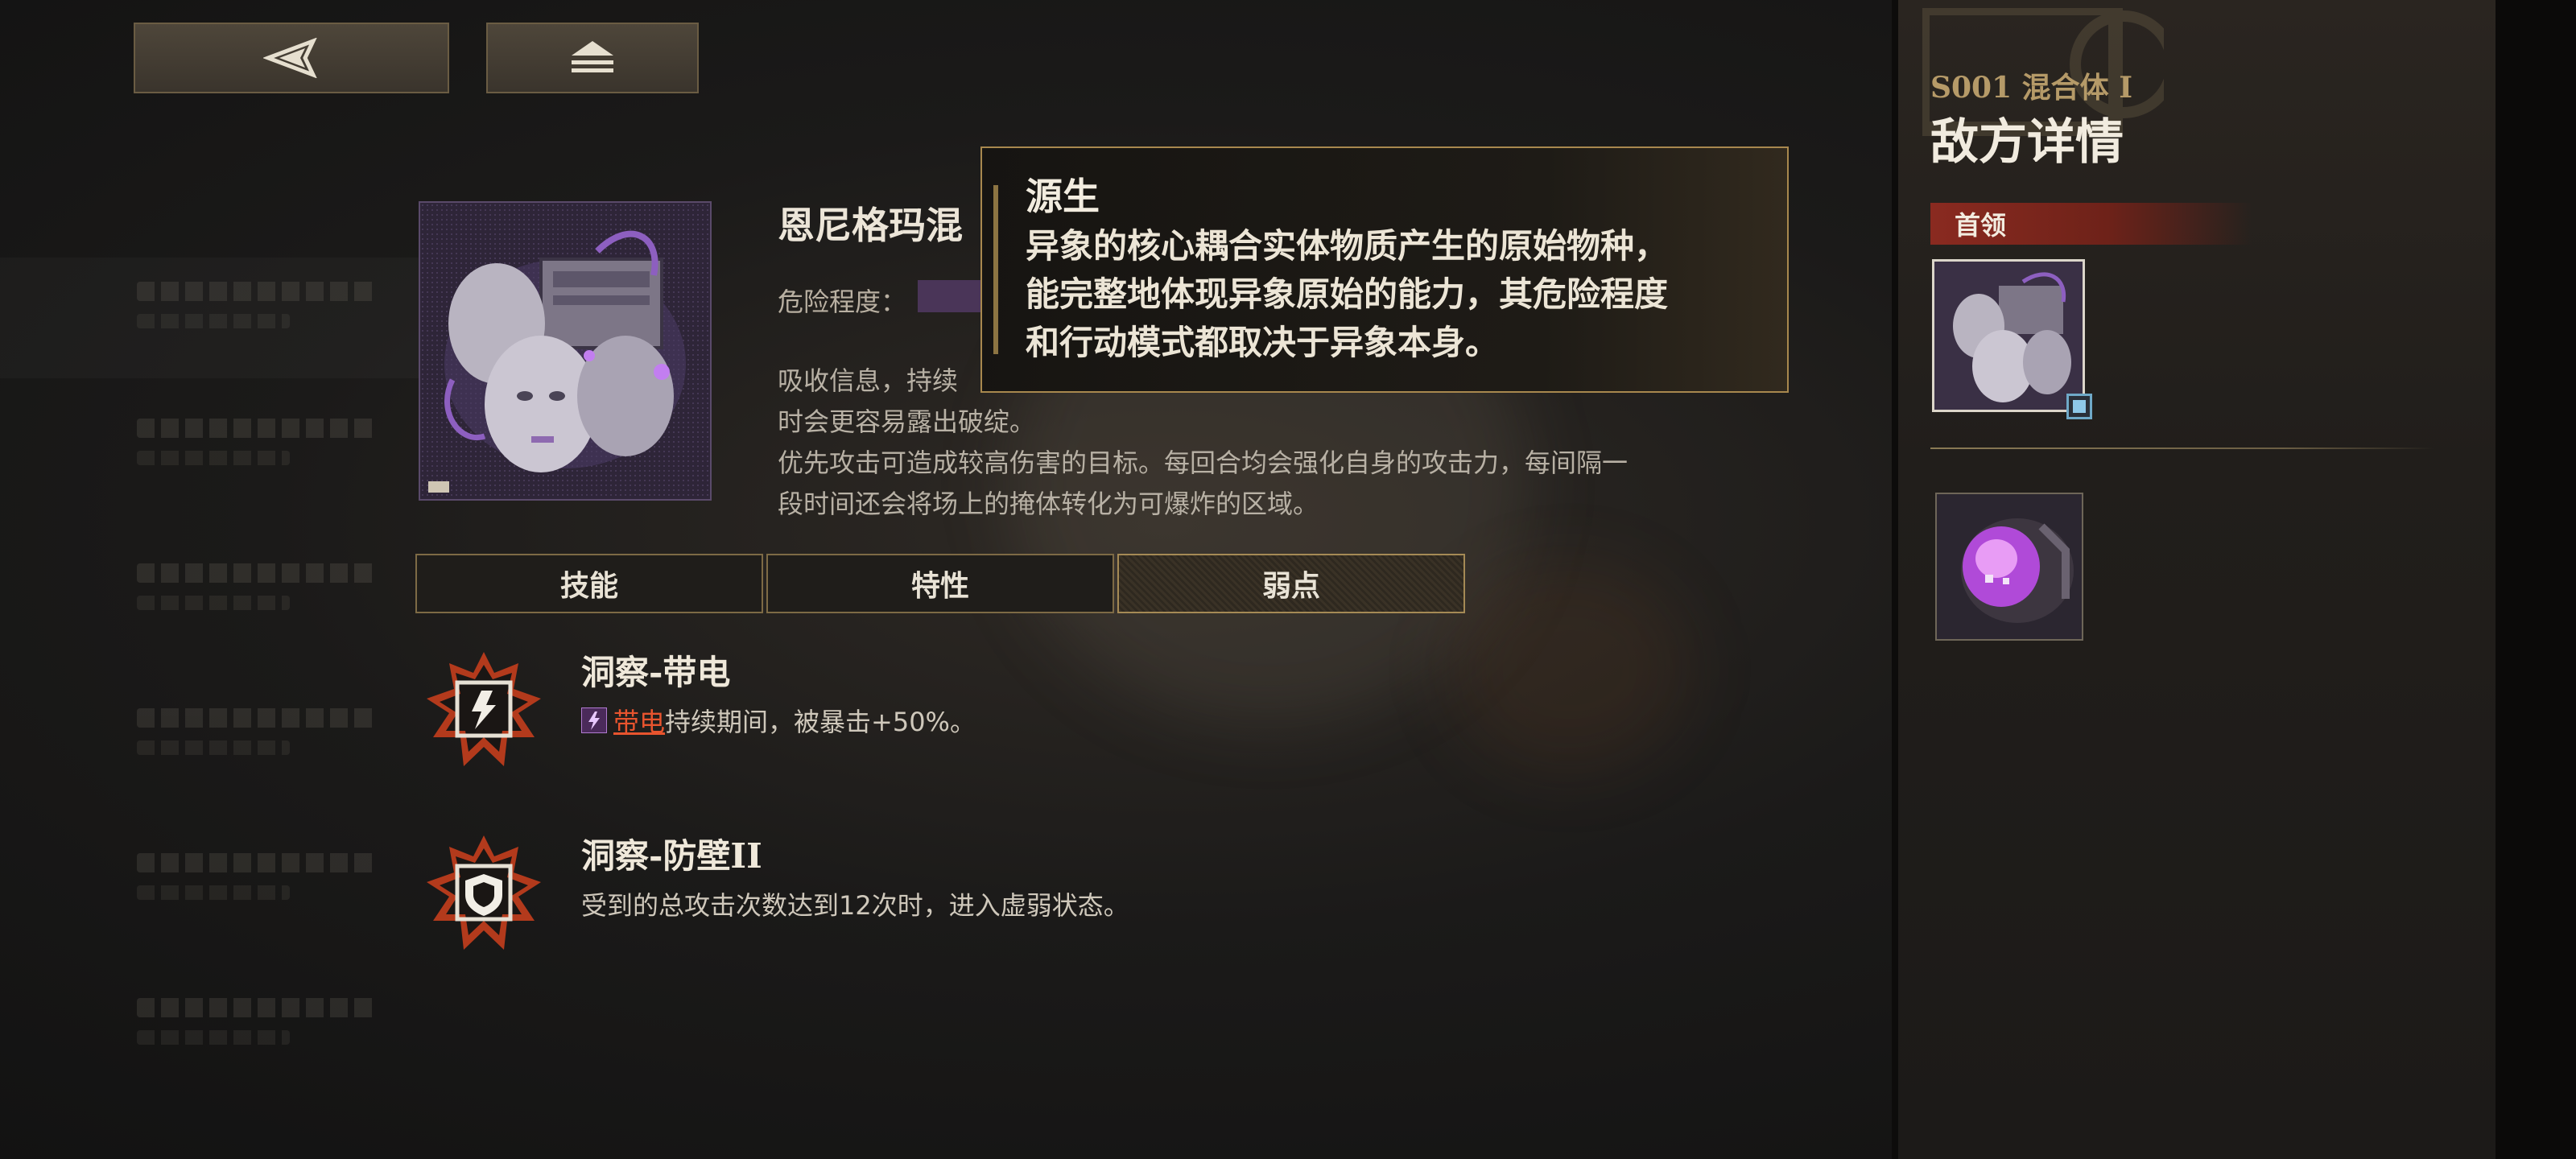 This screenshot has width=2576, height=1159. I want to click on enemy-portrait, so click(565, 351).